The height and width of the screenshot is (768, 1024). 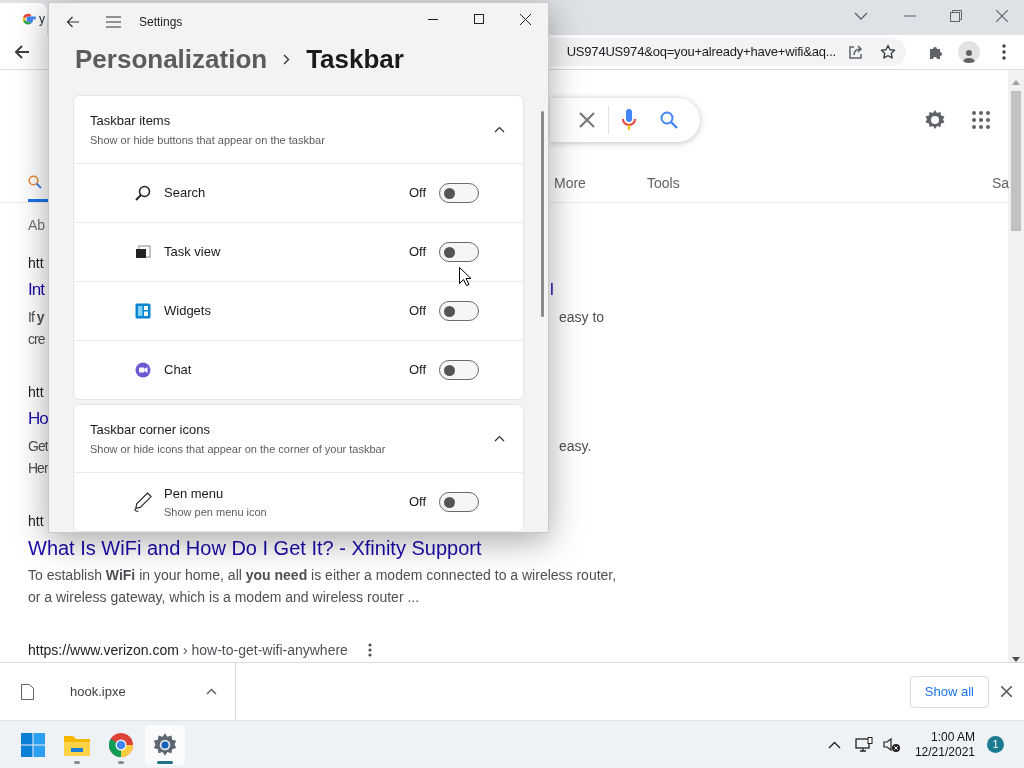 I want to click on microphone-icon, so click(x=629, y=120).